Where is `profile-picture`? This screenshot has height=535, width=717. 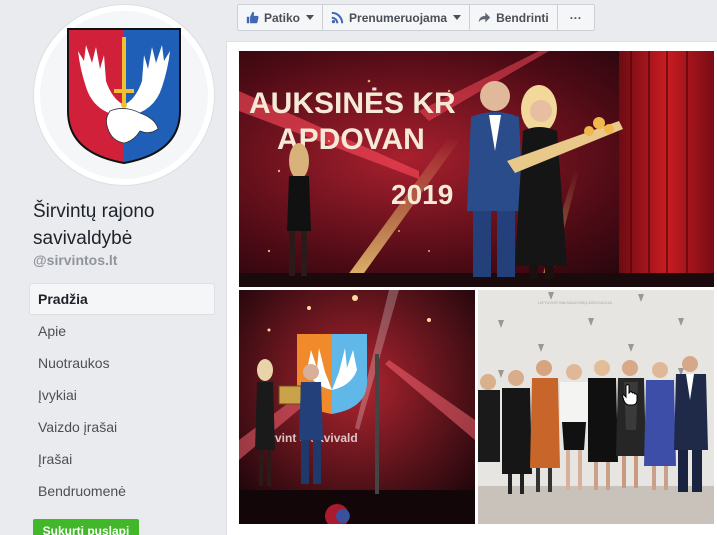
profile-picture is located at coordinates (124, 95).